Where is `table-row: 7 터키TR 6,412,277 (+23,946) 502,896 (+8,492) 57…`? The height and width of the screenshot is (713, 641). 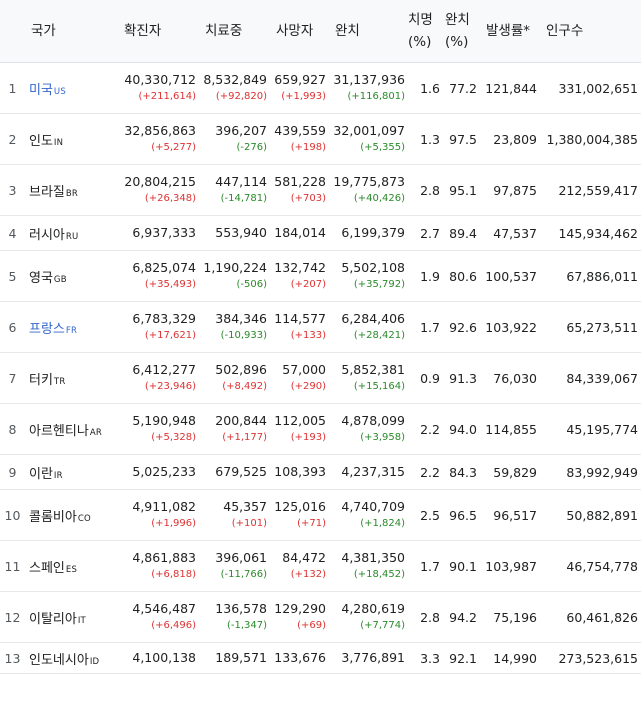
table-row: 7 터키TR 6,412,277 (+23,946) 502,896 (+8,492) 57… is located at coordinates (320, 378).